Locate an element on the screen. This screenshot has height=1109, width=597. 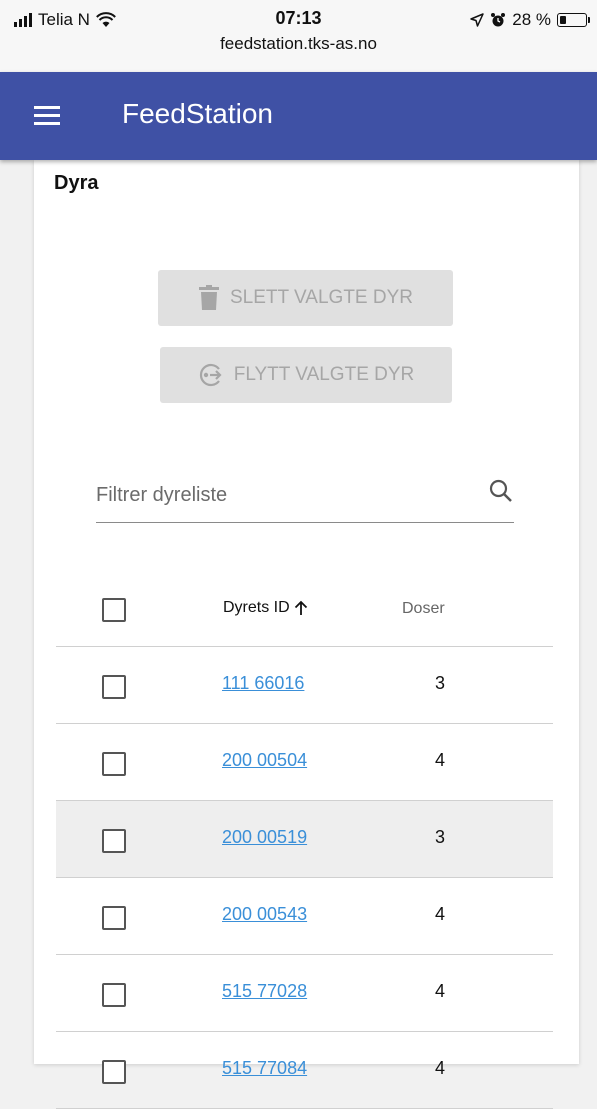
table-row: 200 00543 4 is located at coordinates (304, 916).